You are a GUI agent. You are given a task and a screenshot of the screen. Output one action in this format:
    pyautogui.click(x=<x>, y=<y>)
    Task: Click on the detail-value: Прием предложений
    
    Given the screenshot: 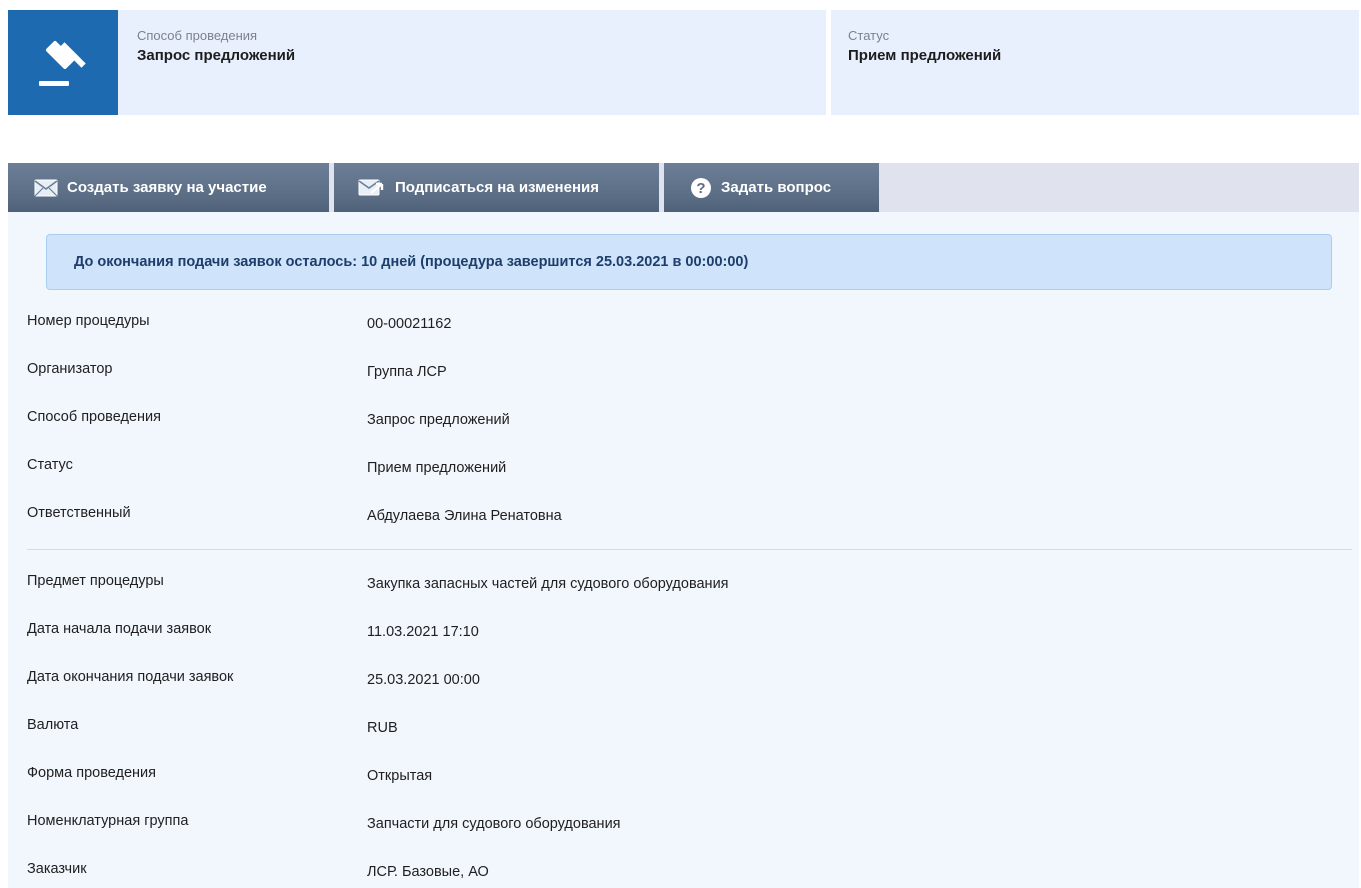 What is the action you would take?
    pyautogui.click(x=437, y=468)
    